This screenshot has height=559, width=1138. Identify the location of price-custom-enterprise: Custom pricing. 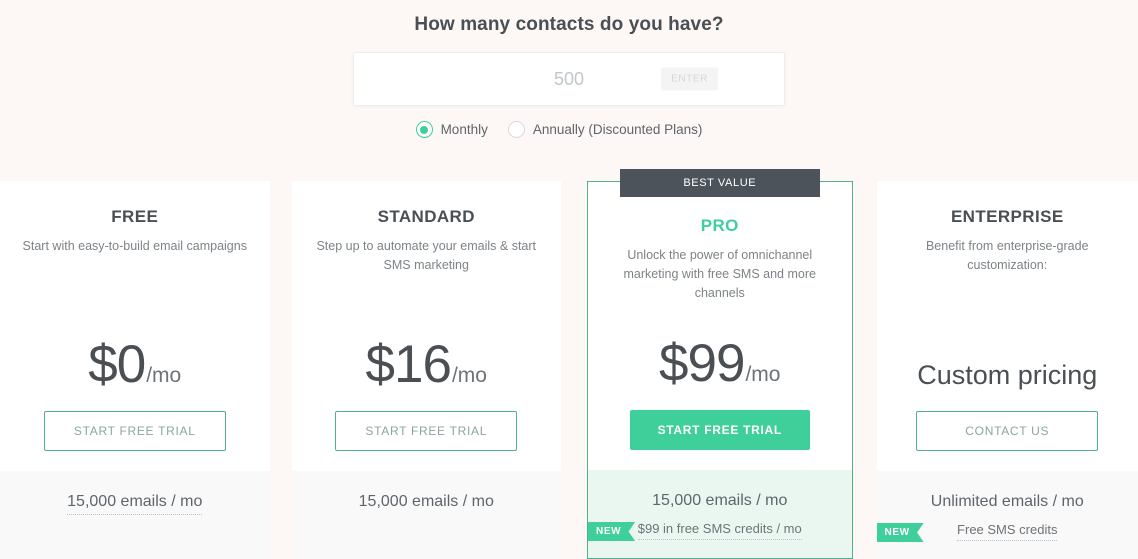
(1007, 375).